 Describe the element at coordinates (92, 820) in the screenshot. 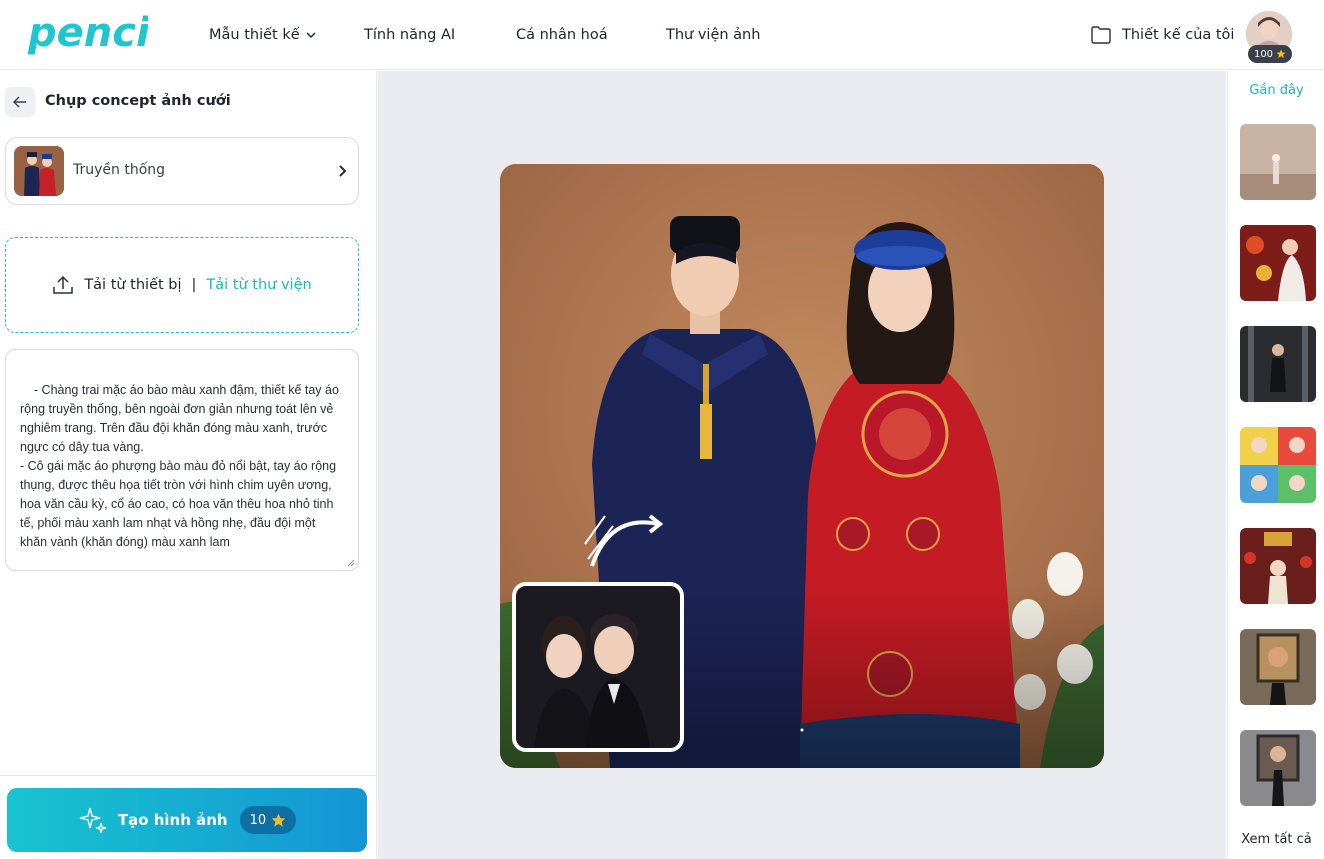

I see `sparkle-icon` at that location.